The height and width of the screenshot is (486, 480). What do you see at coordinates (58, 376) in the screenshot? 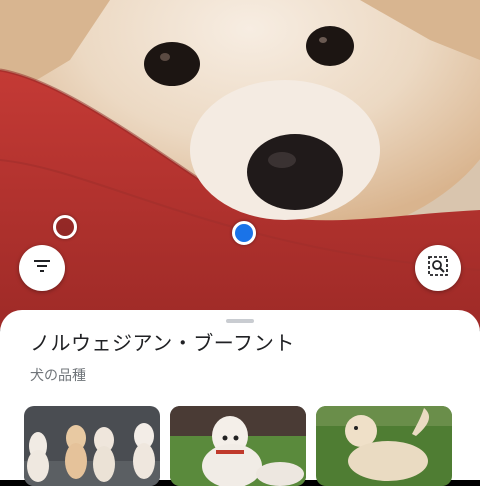
I see `result-subtitle: 犬の品種` at bounding box center [58, 376].